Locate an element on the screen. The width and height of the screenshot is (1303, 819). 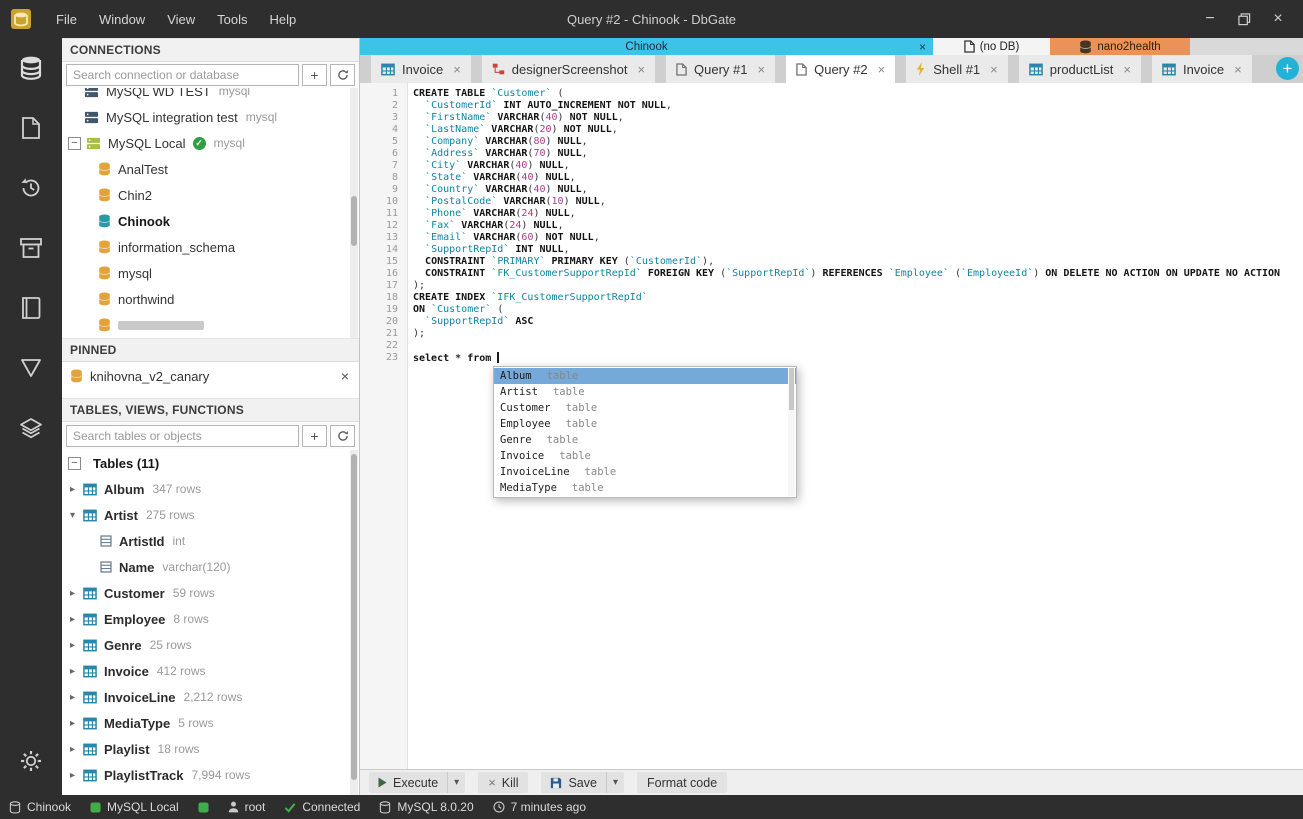
connection-item-analtest: AnalTest is located at coordinates (210, 169).